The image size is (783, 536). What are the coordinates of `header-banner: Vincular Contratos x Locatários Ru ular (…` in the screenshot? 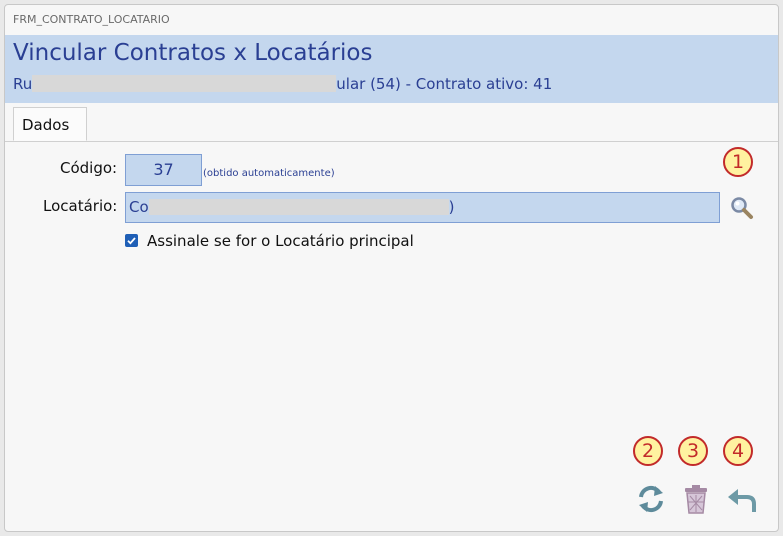 It's located at (391, 69).